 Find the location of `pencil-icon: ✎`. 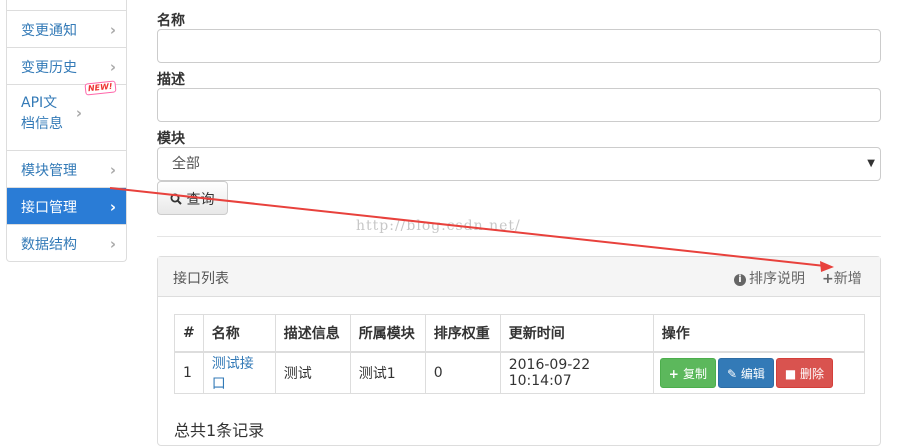

pencil-icon: ✎ is located at coordinates (733, 373).